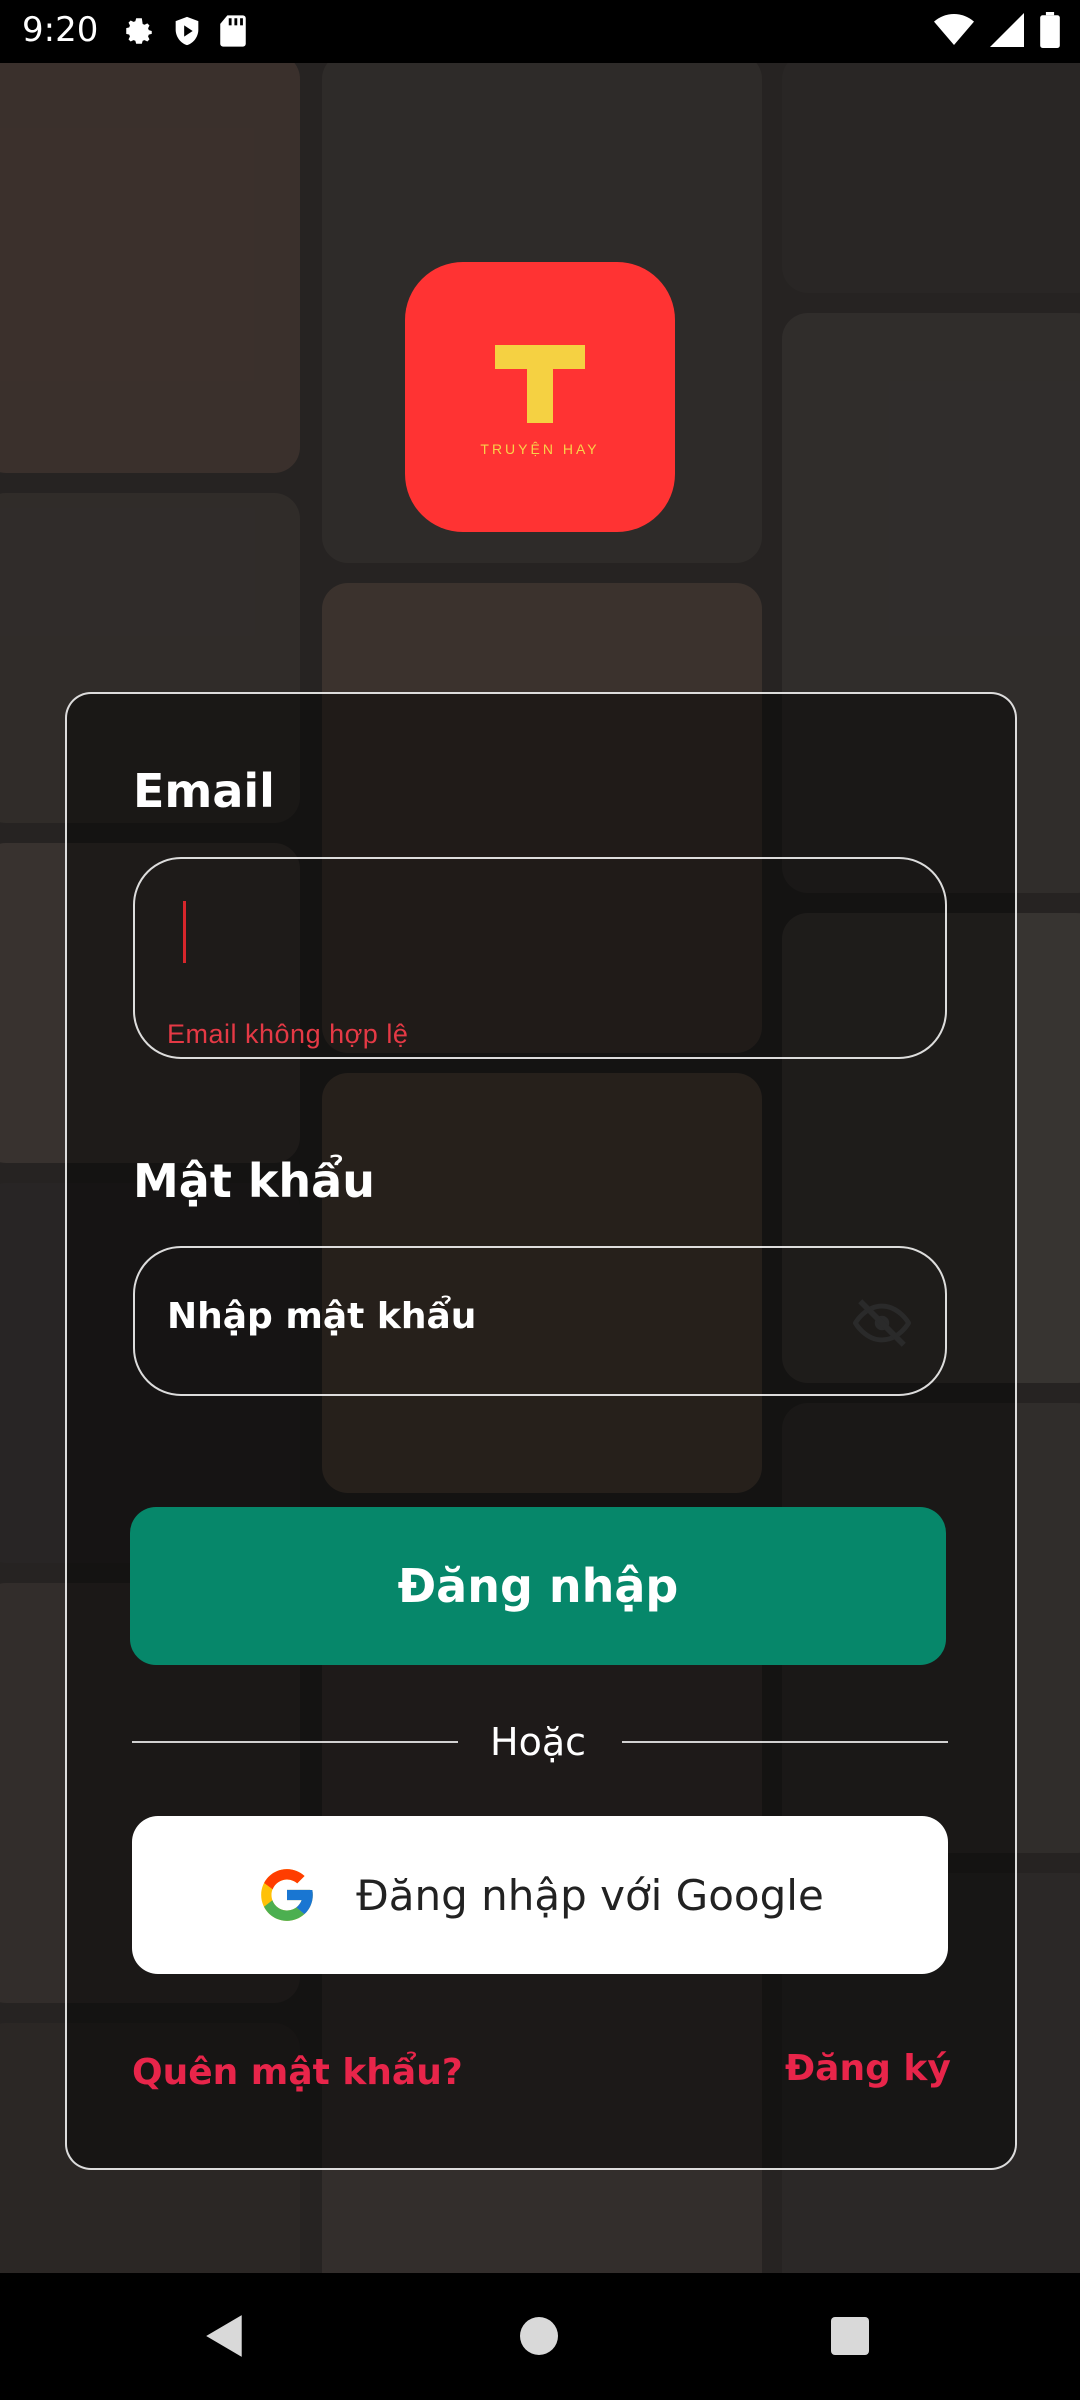  What do you see at coordinates (540, 1321) in the screenshot?
I see `password-field: Nhập mật khẩu` at bounding box center [540, 1321].